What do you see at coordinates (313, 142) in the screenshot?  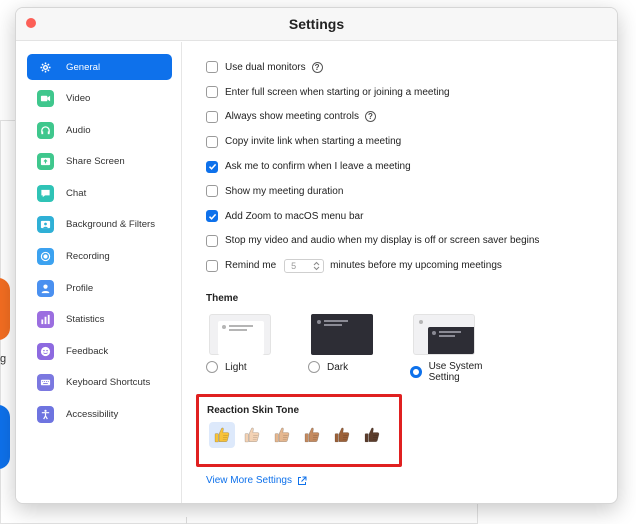 I see `option-label: Copy invite link when starting a meeting` at bounding box center [313, 142].